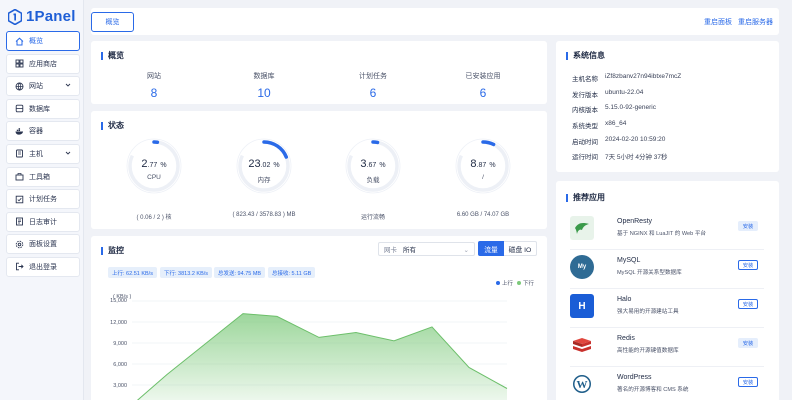  I want to click on gauge-cpu: 2.77 % CPU ( 0.06 / 2 ) 核, so click(154, 180).